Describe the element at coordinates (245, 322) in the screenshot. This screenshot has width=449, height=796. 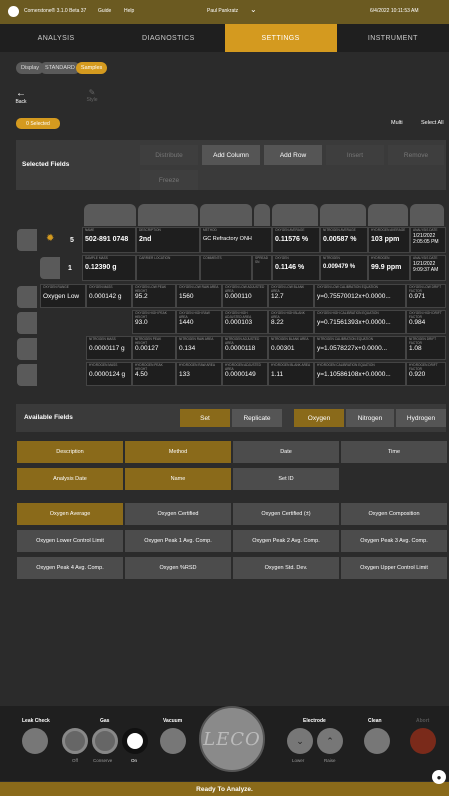
I see `field-cell: OXYGEN HIGH ADJUSTED AREA 0.000103` at that location.